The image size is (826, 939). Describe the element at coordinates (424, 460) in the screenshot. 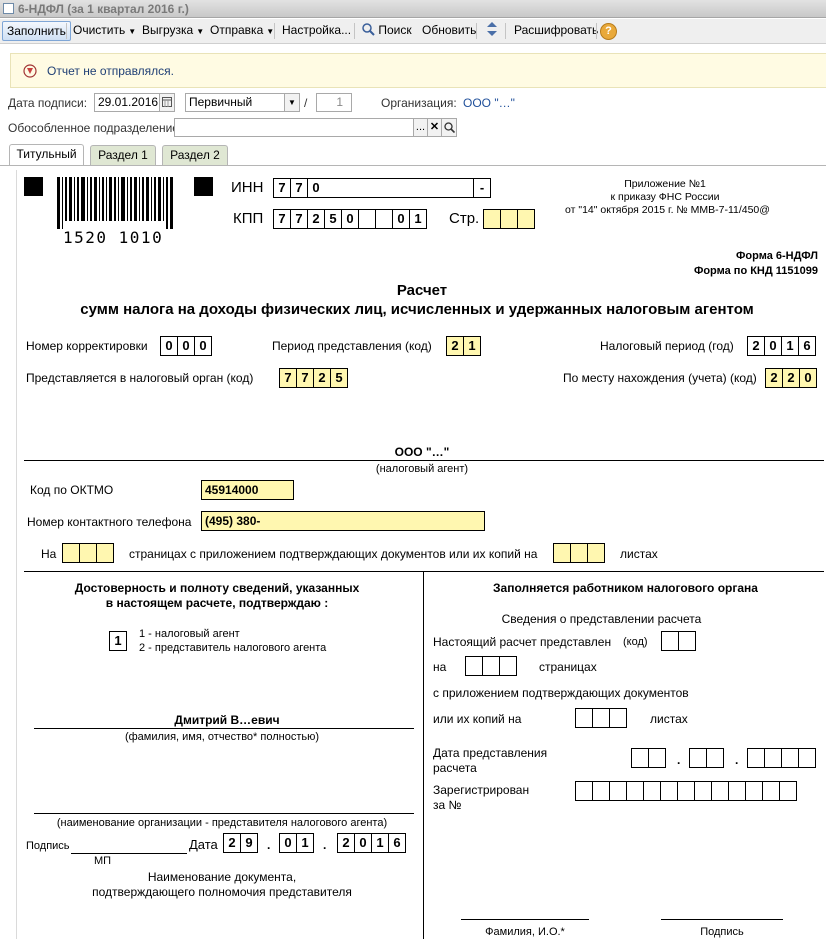

I see `agent-underline` at that location.